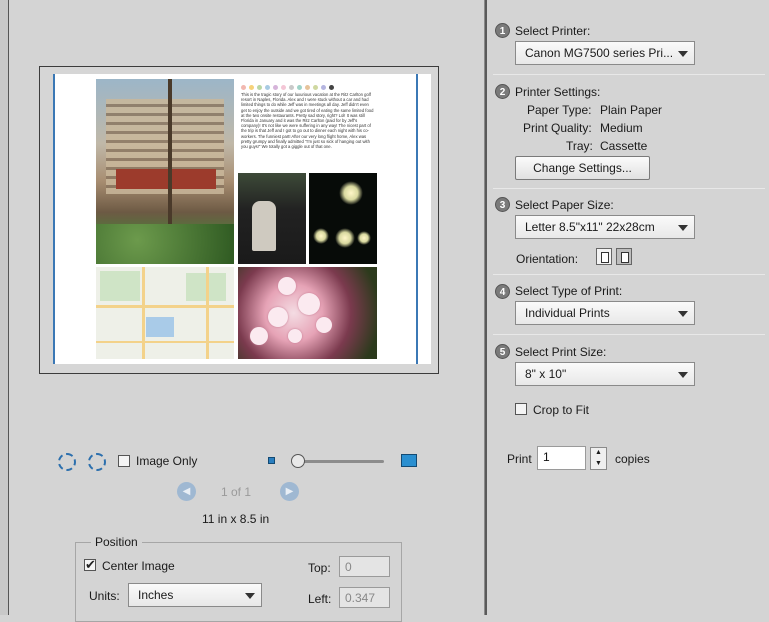 Image resolution: width=769 pixels, height=622 pixels. What do you see at coordinates (165, 313) in the screenshot?
I see `map-photo` at bounding box center [165, 313].